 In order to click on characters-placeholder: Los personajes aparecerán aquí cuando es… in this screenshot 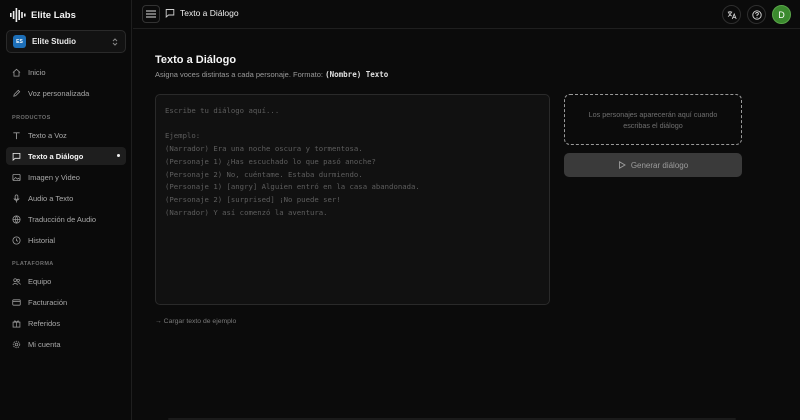, I will do `click(653, 119)`.